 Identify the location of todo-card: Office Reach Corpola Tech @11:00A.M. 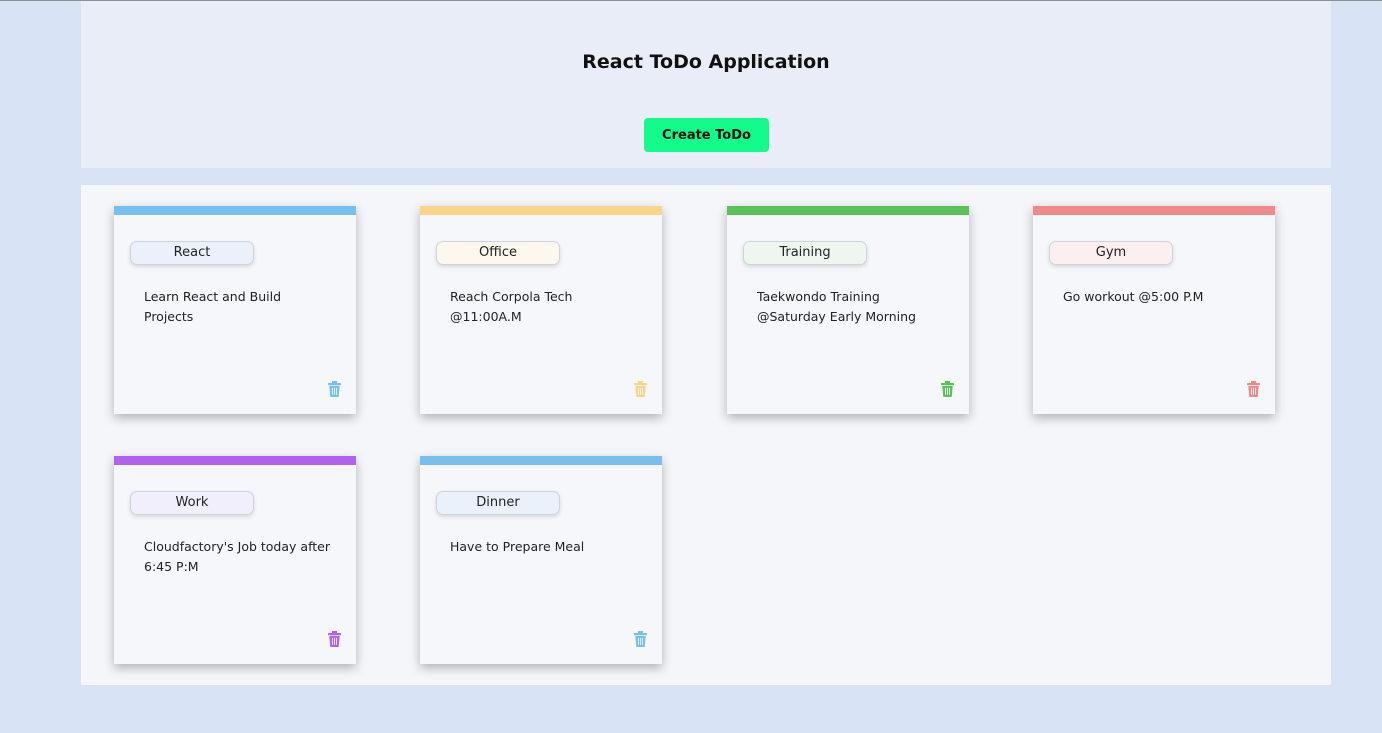
(541, 310).